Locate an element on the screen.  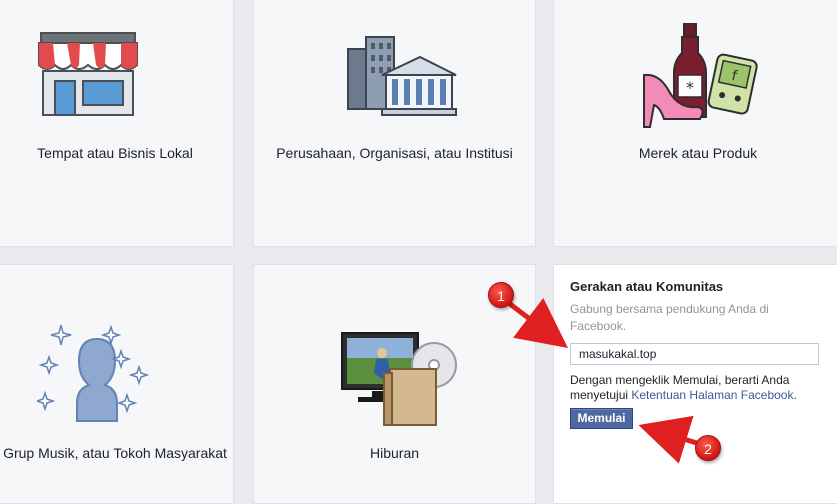
storefront-icon is located at coordinates (88, 74).